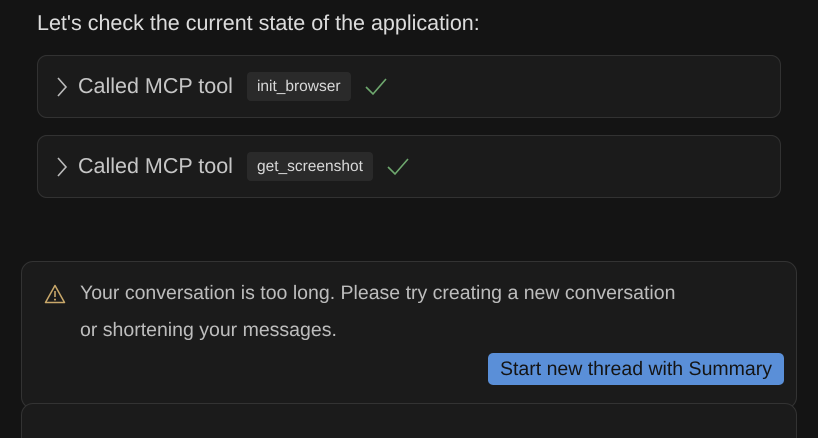 The height and width of the screenshot is (438, 818). I want to click on tool-call-card: Called MCP tool get_screenshot, so click(409, 166).